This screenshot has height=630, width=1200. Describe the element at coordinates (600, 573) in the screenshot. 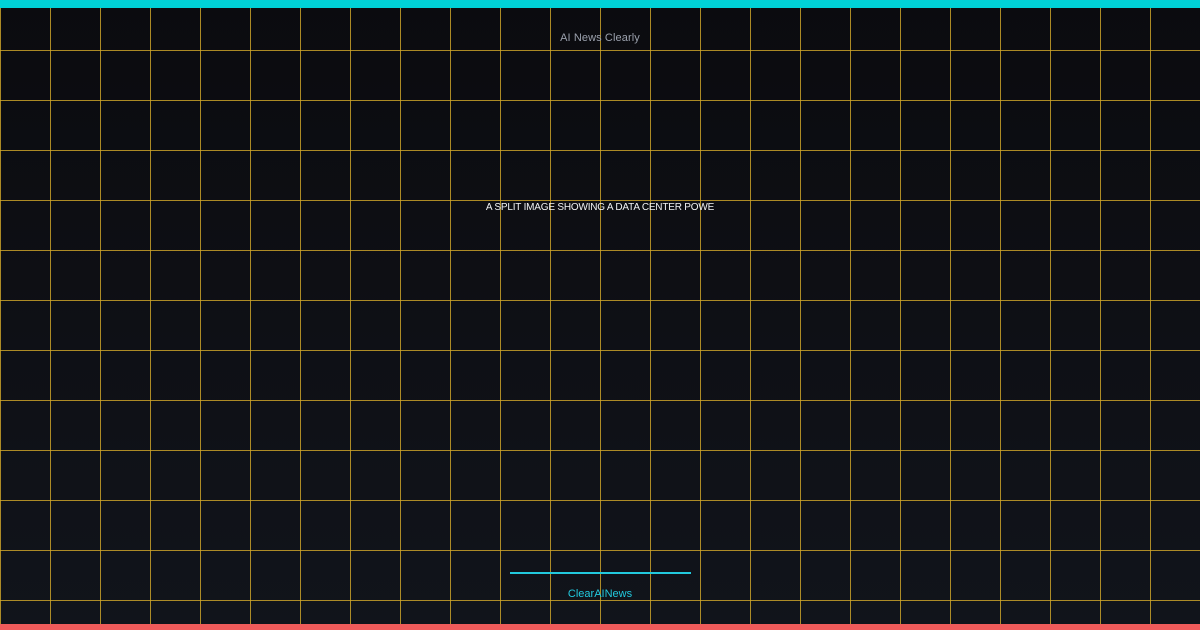

I see `footer-divider` at that location.